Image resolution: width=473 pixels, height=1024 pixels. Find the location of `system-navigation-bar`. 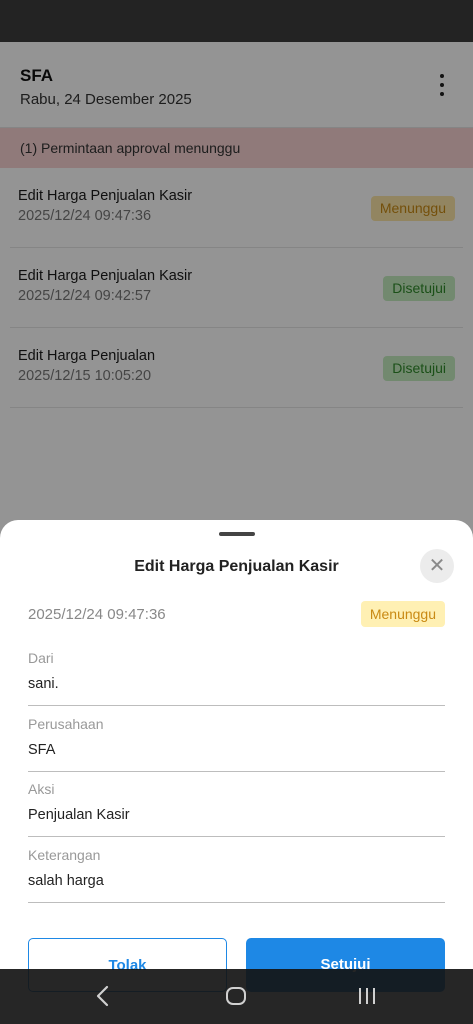

system-navigation-bar is located at coordinates (236, 996).